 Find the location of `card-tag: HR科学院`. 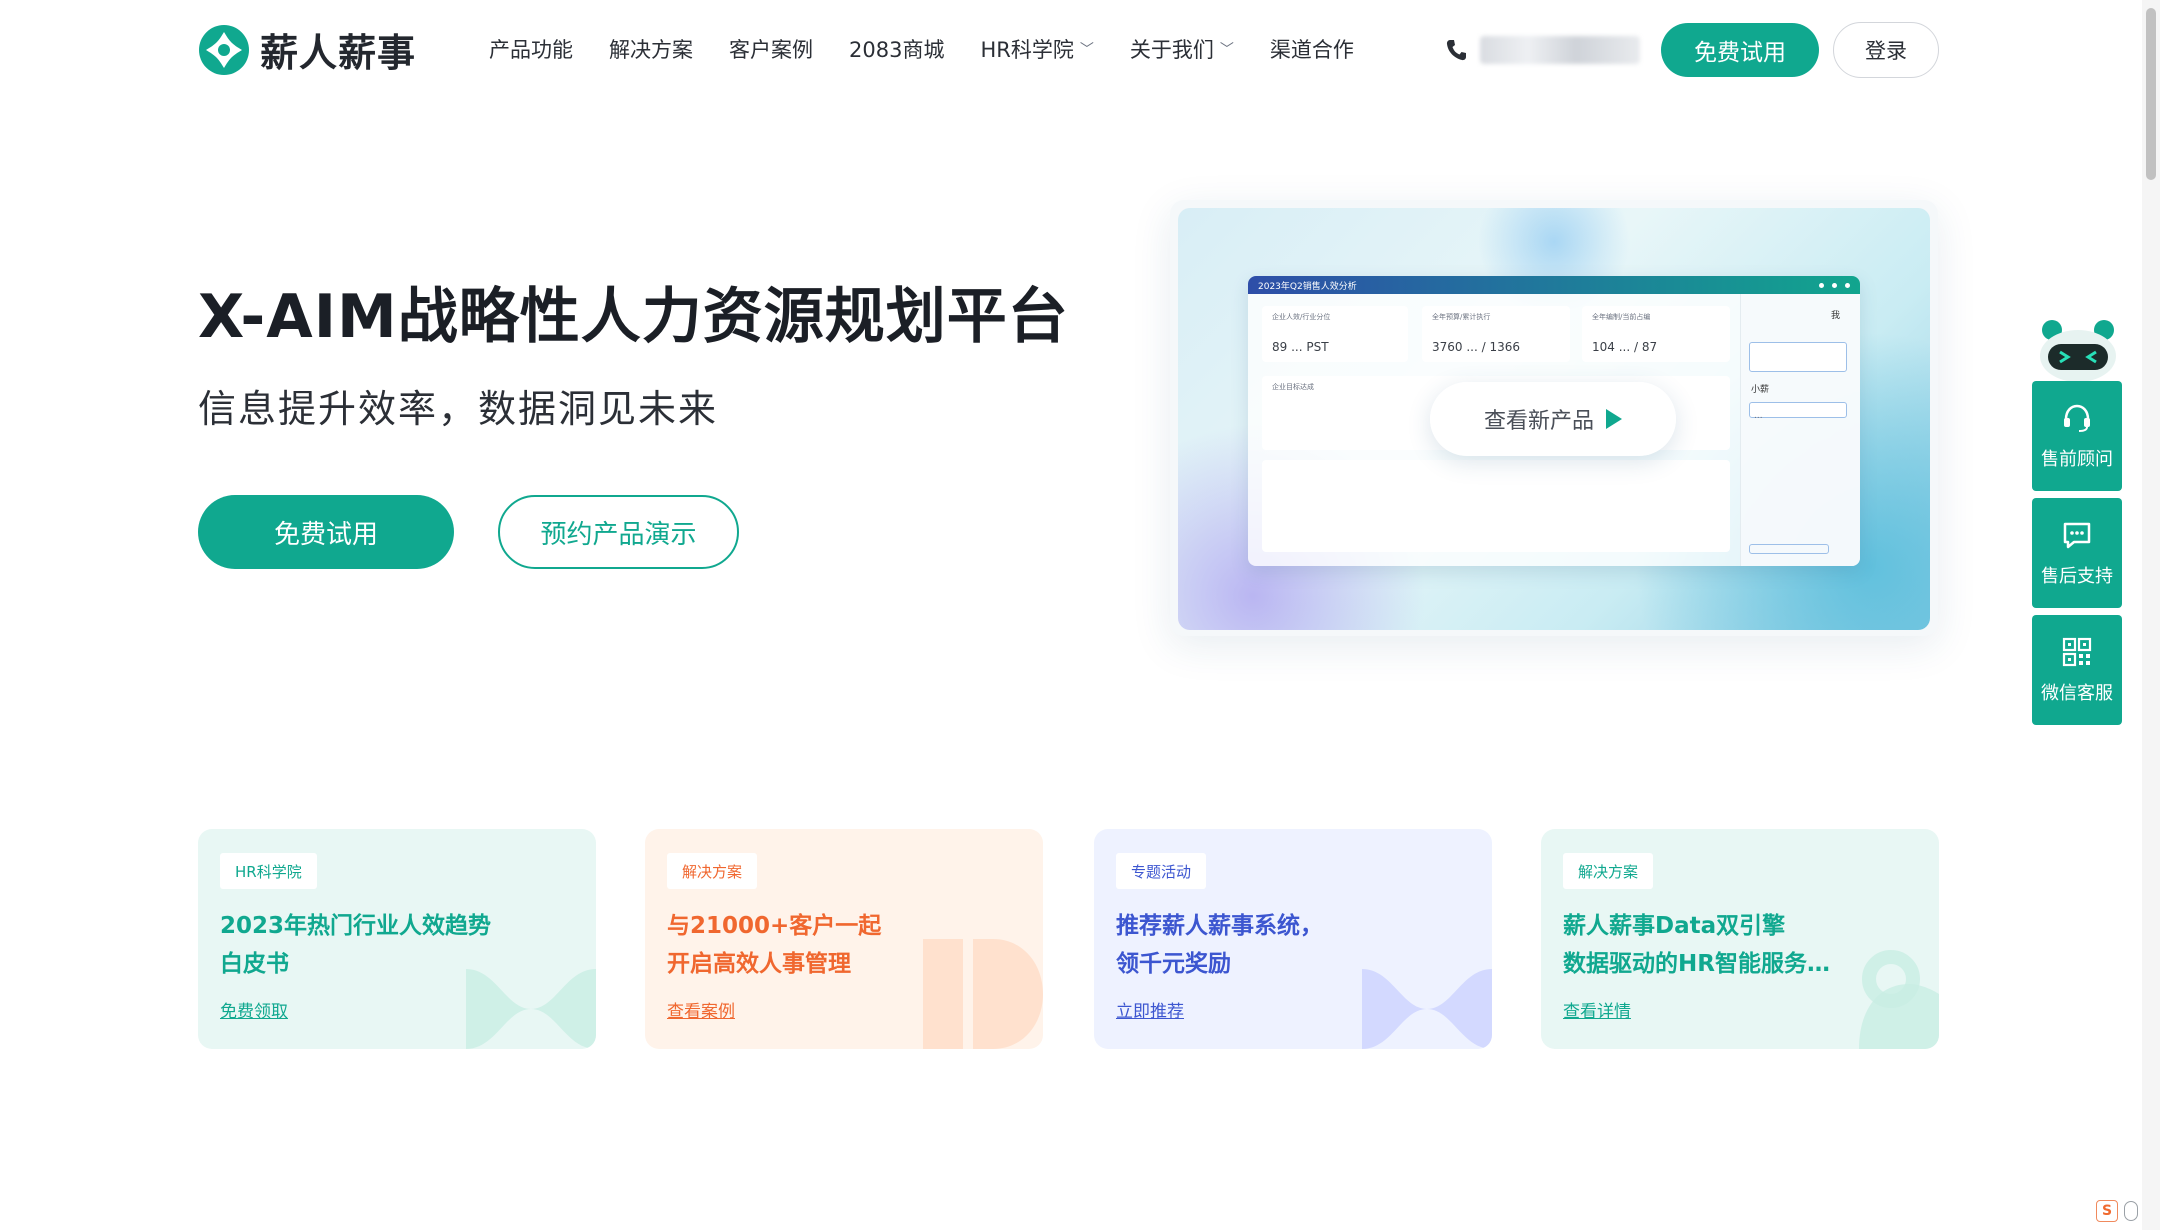

card-tag: HR科学院 is located at coordinates (268, 871).